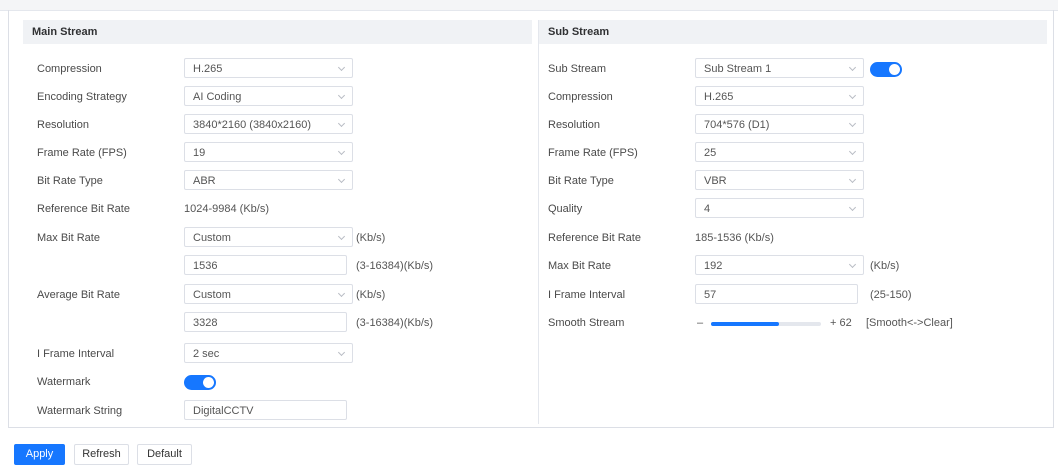  I want to click on sub-compression-label: Compression, so click(580, 97).